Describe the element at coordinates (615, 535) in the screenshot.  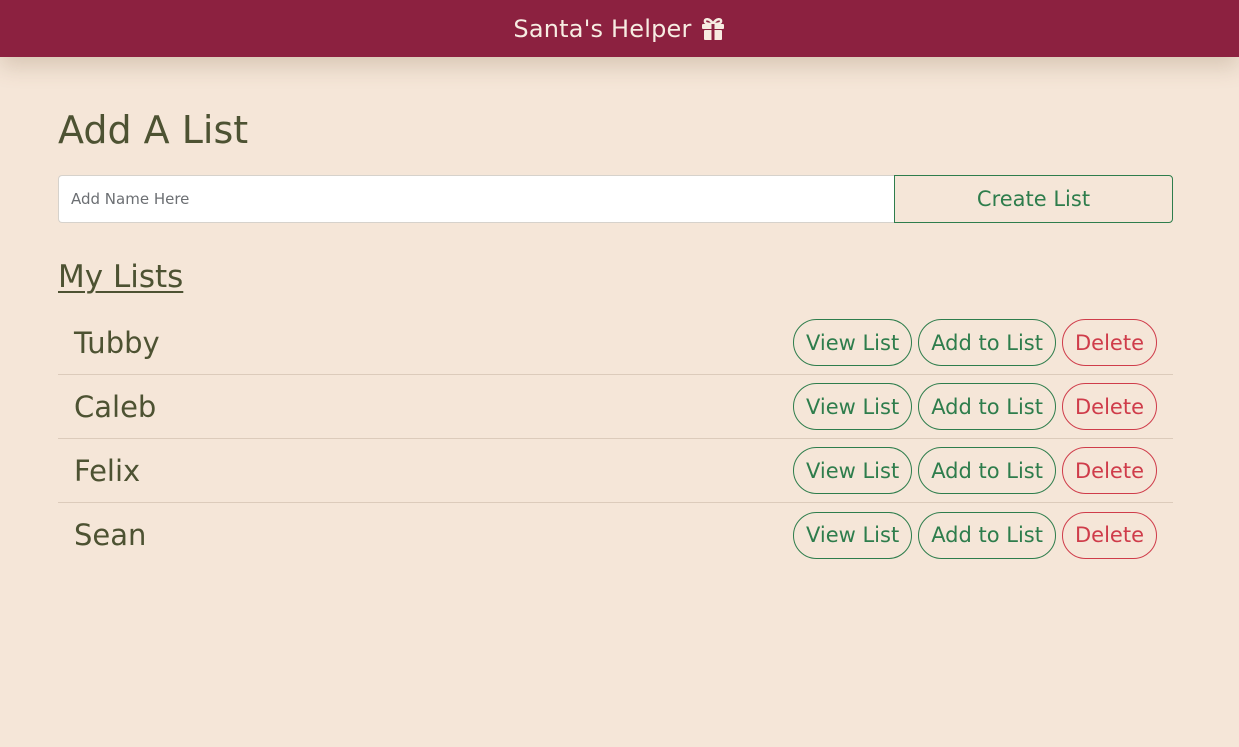
I see `list-item: Sean View List Add to List Delete` at that location.